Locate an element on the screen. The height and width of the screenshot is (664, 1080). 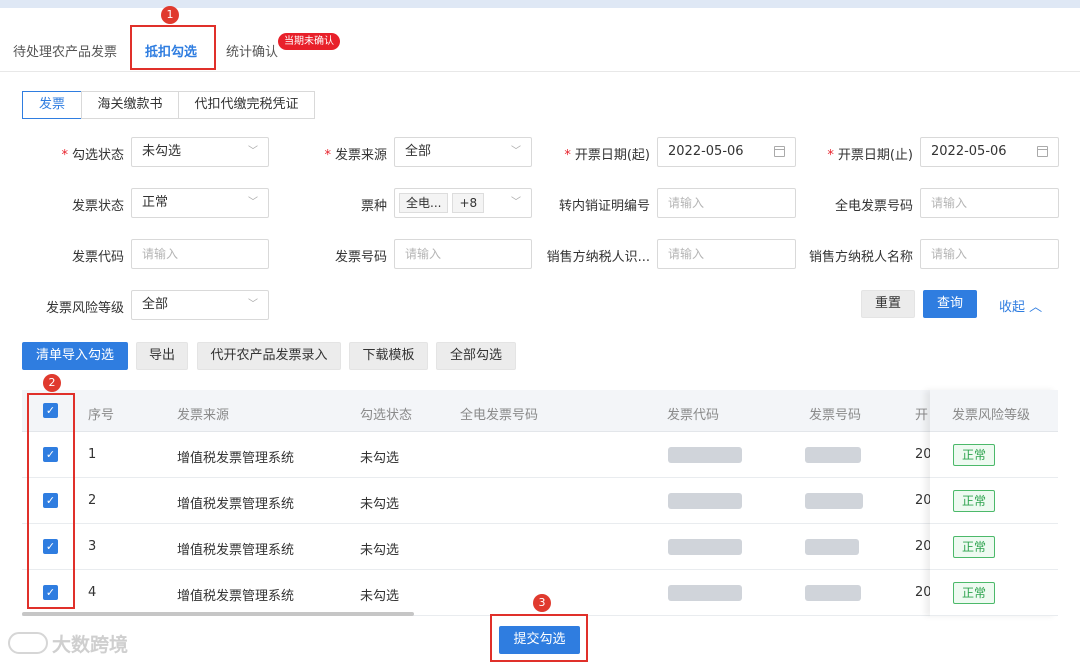
select-all-button: 全部勾选 is located at coordinates (476, 356).